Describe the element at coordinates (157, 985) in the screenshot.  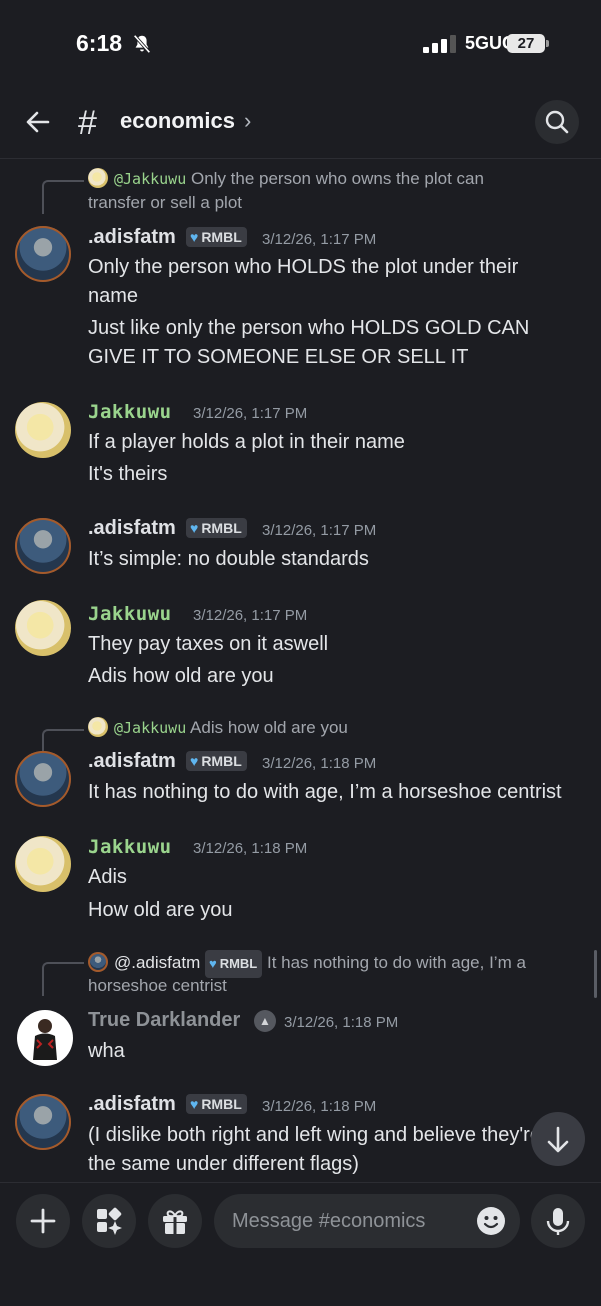
I see `reply-preview-line2: horseshoe centrist` at that location.